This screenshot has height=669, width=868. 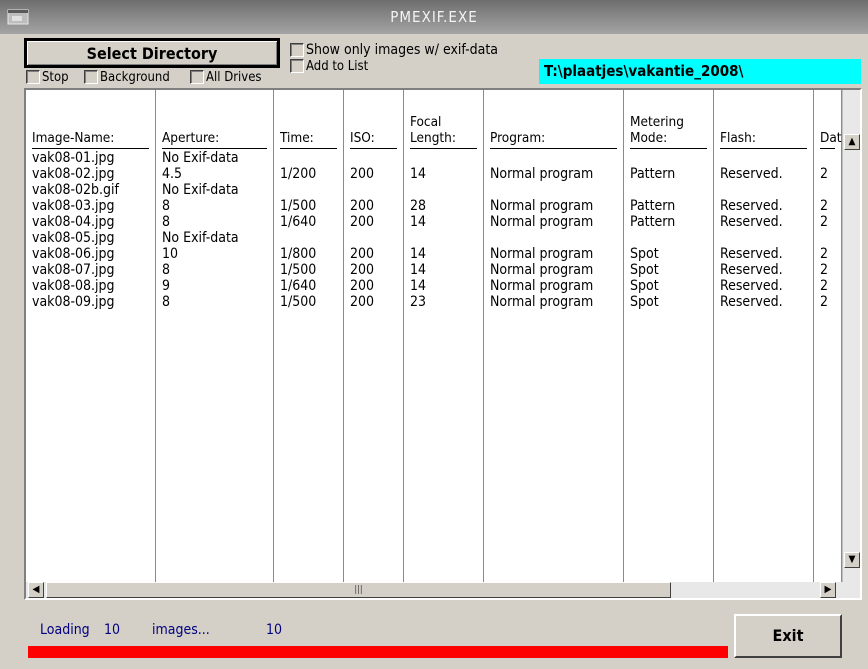 What do you see at coordinates (152, 53) in the screenshot?
I see `select-directory-button: Select Directory` at bounding box center [152, 53].